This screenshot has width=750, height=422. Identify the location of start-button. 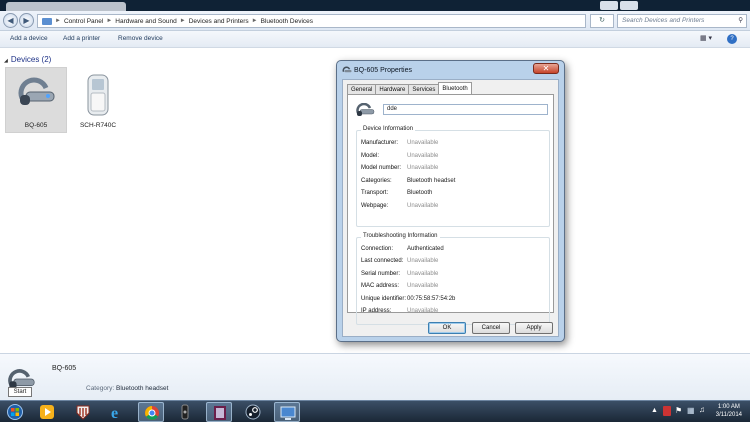
(13, 412).